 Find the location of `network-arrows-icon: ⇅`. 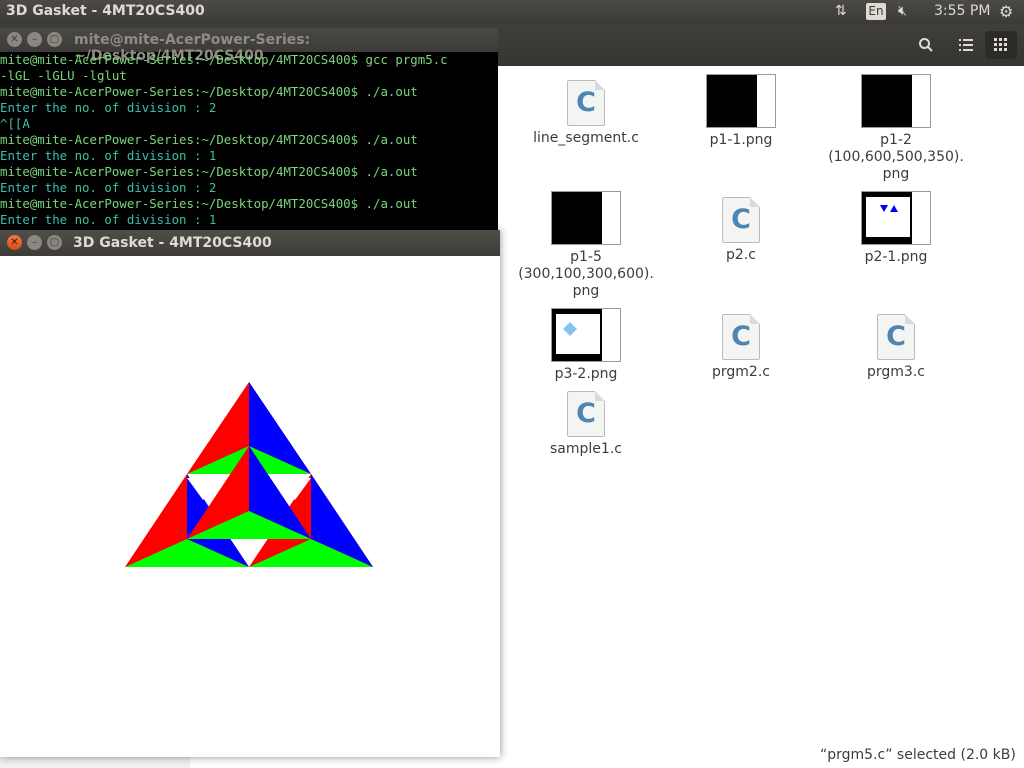

network-arrows-icon: ⇅ is located at coordinates (841, 11).